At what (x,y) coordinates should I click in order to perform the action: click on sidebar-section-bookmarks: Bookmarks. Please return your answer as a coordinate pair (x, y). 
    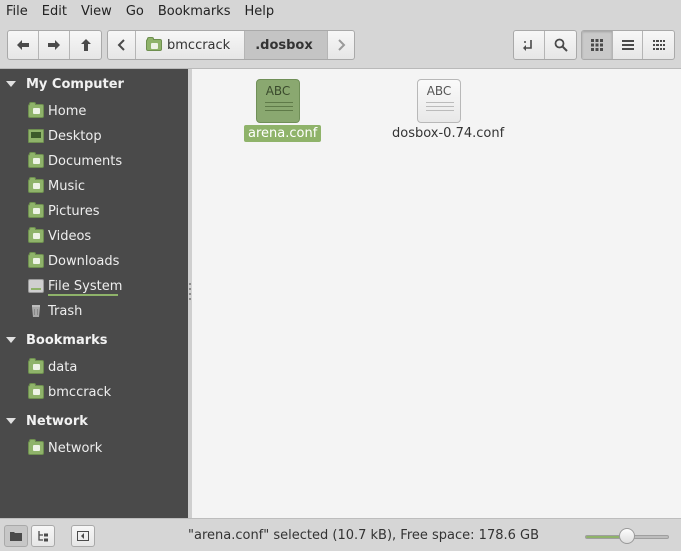
    Looking at the image, I should click on (54, 340).